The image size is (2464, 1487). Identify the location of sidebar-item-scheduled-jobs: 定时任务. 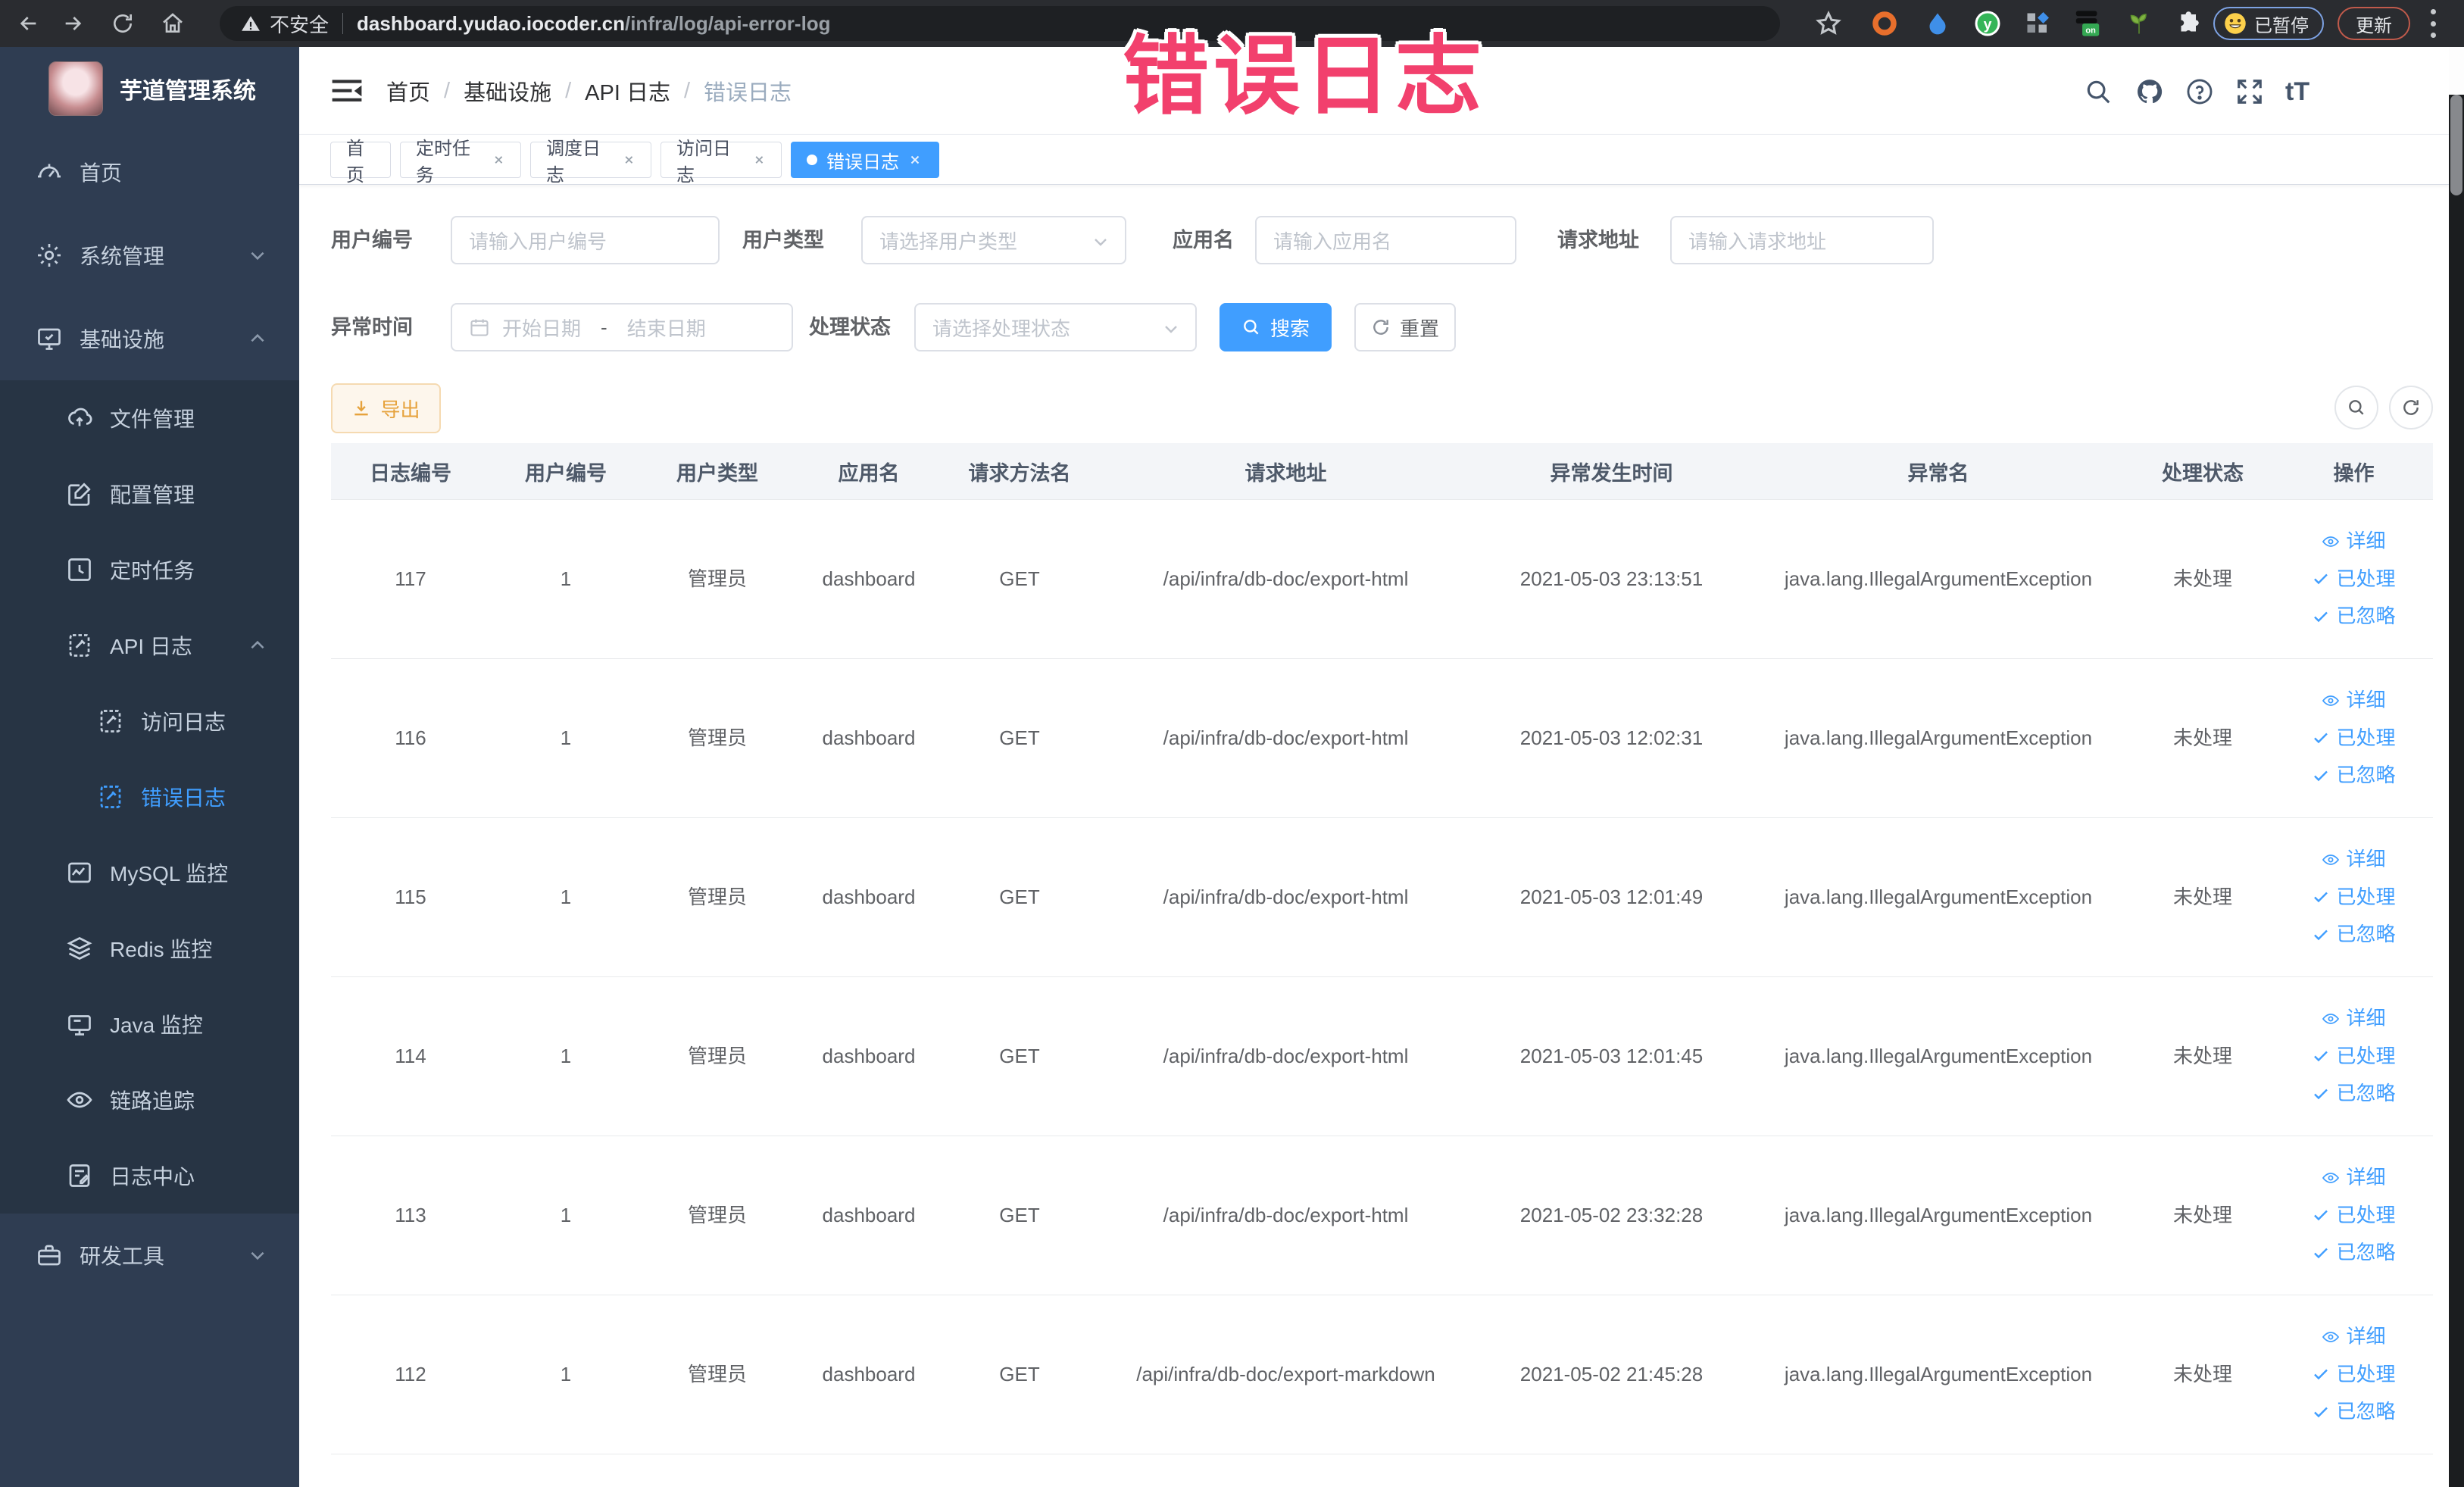
(149, 570).